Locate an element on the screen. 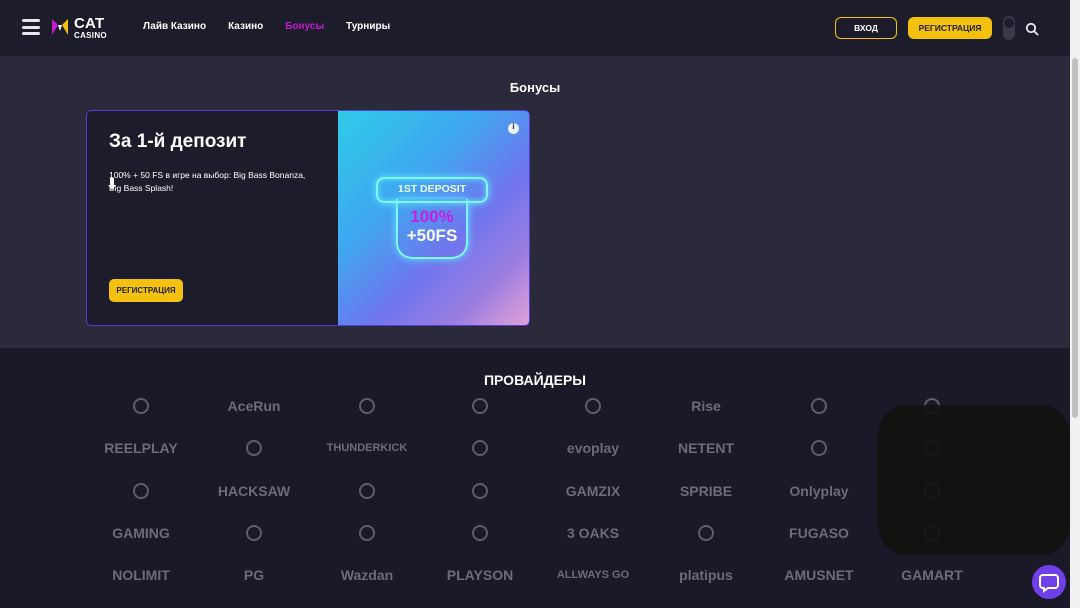 Image resolution: width=1080 pixels, height=608 pixels. provider-logo: Wazdan is located at coordinates (367, 575).